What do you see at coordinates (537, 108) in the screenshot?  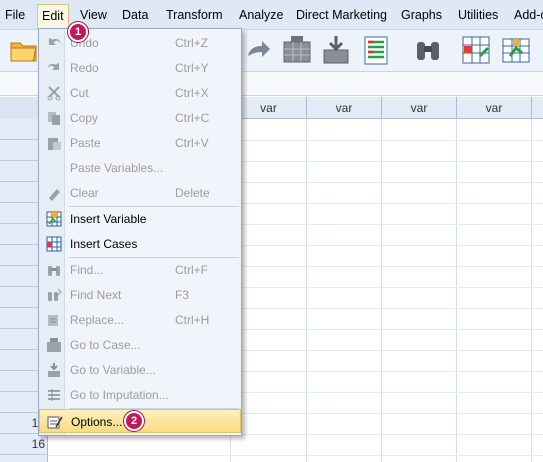 I see `column-header` at bounding box center [537, 108].